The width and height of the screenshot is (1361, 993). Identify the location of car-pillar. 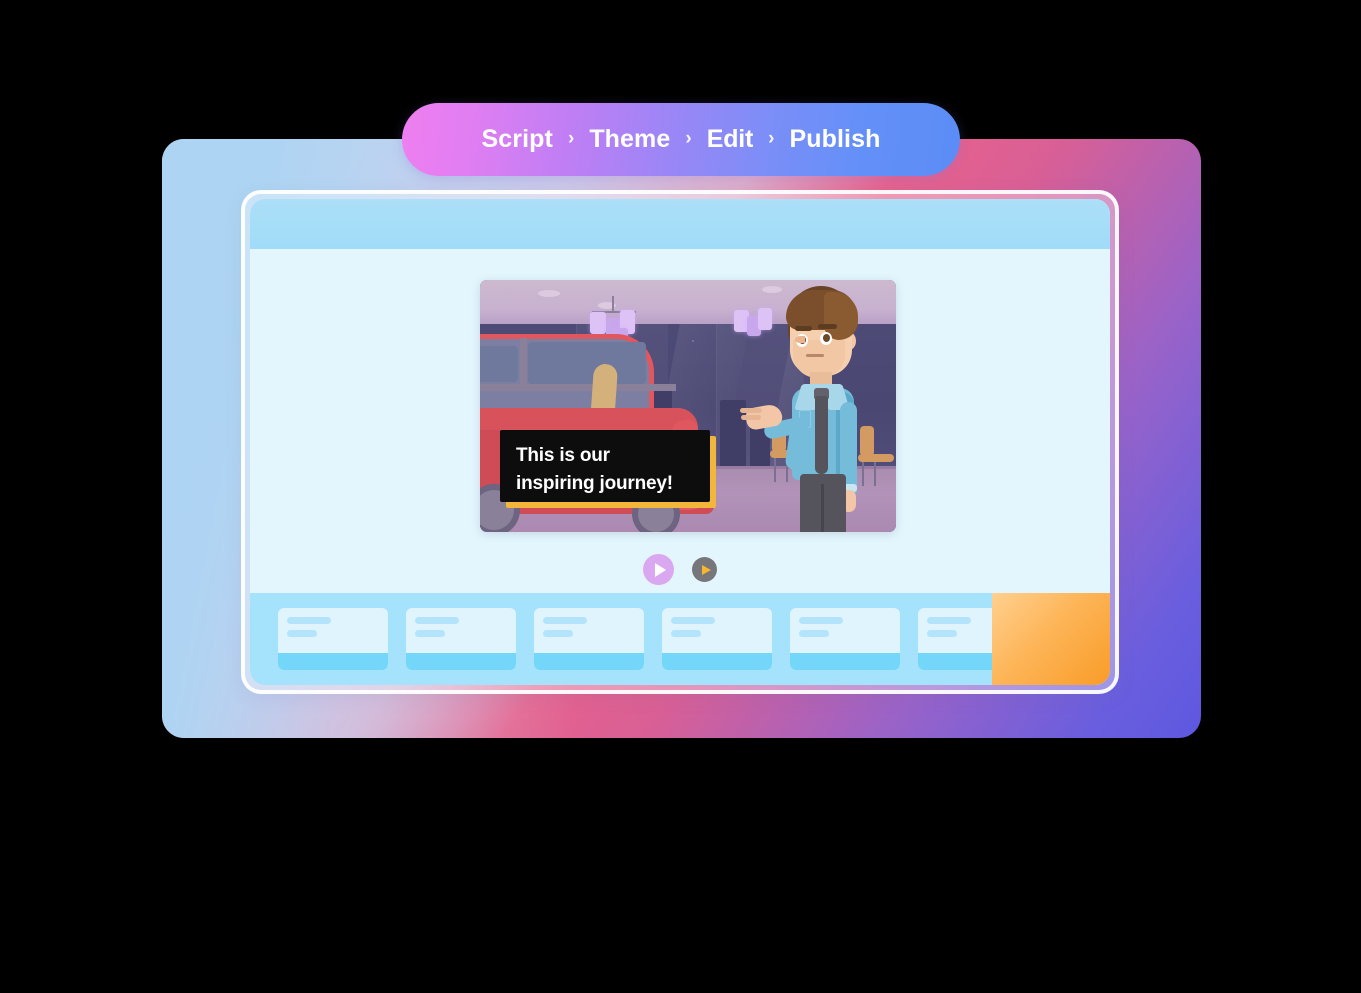
(523, 363).